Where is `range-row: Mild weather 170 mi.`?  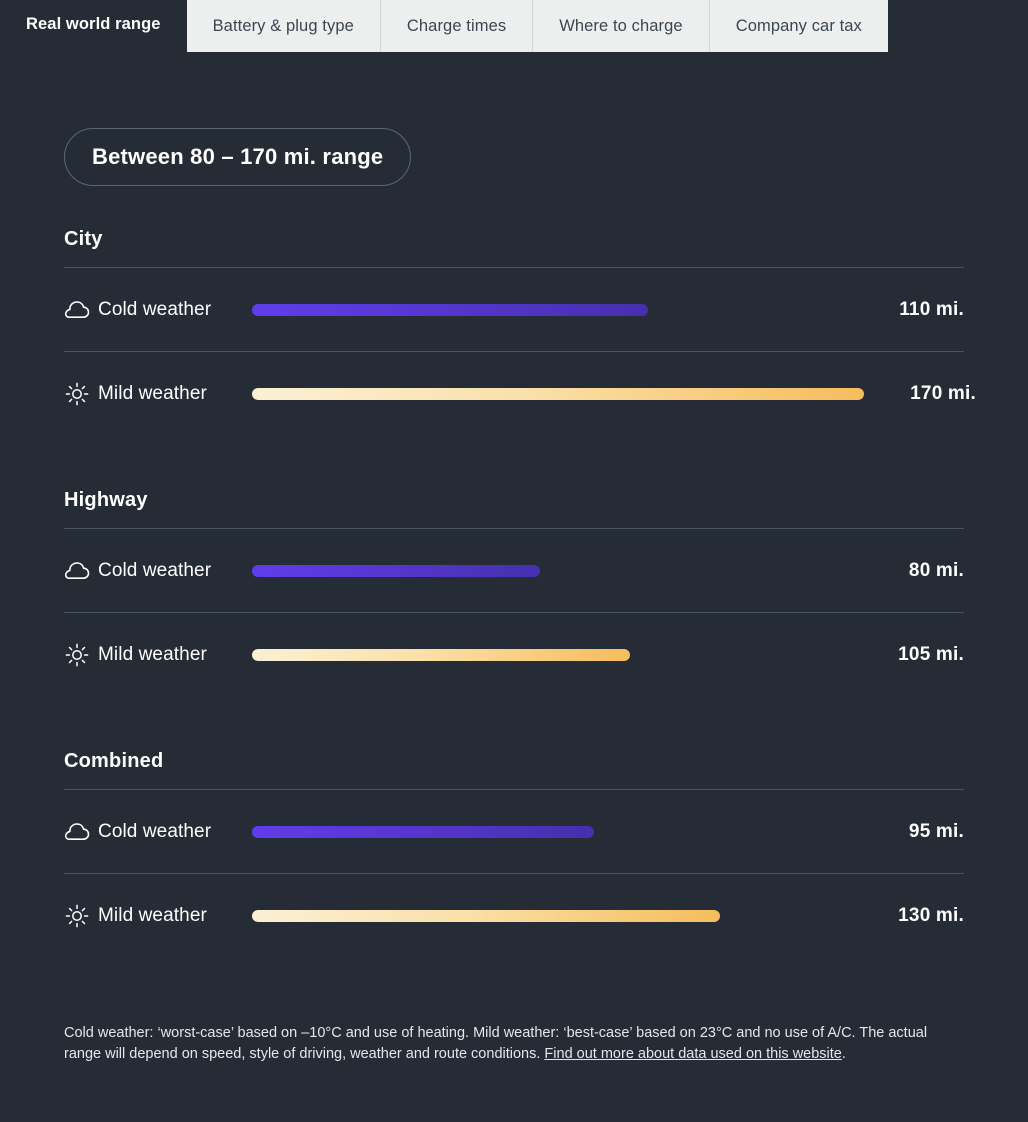
range-row: Mild weather 170 mi. is located at coordinates (520, 393).